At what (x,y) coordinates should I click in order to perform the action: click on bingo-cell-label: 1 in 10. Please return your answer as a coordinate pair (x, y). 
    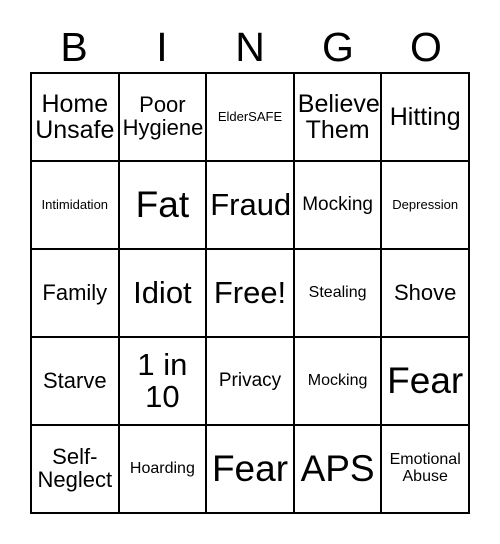
    Looking at the image, I should click on (162, 380).